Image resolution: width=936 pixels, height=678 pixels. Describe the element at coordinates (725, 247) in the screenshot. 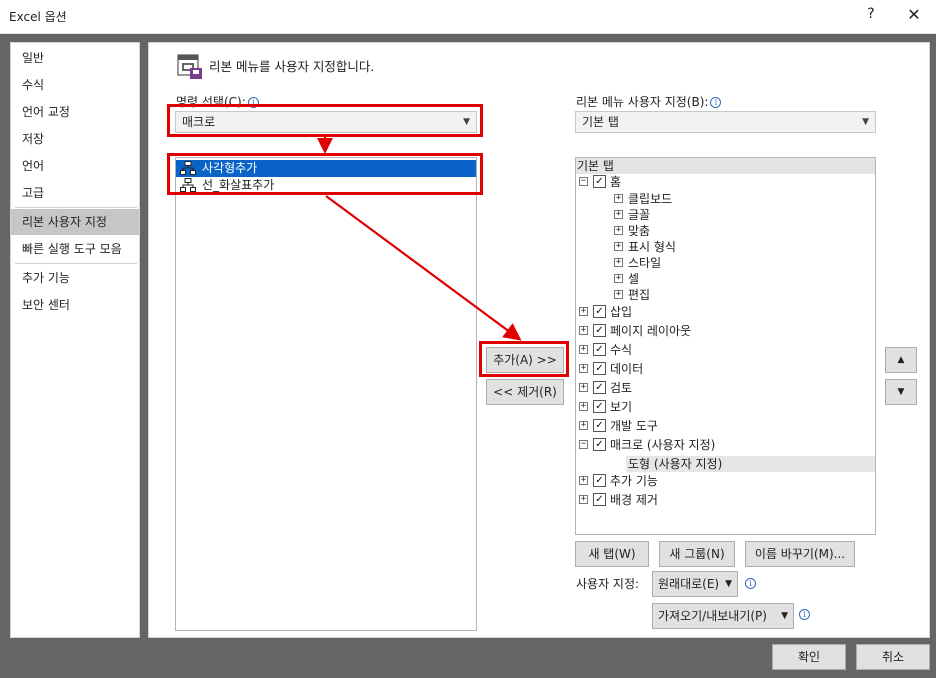

I see `tree-item: + 표시 형식` at that location.